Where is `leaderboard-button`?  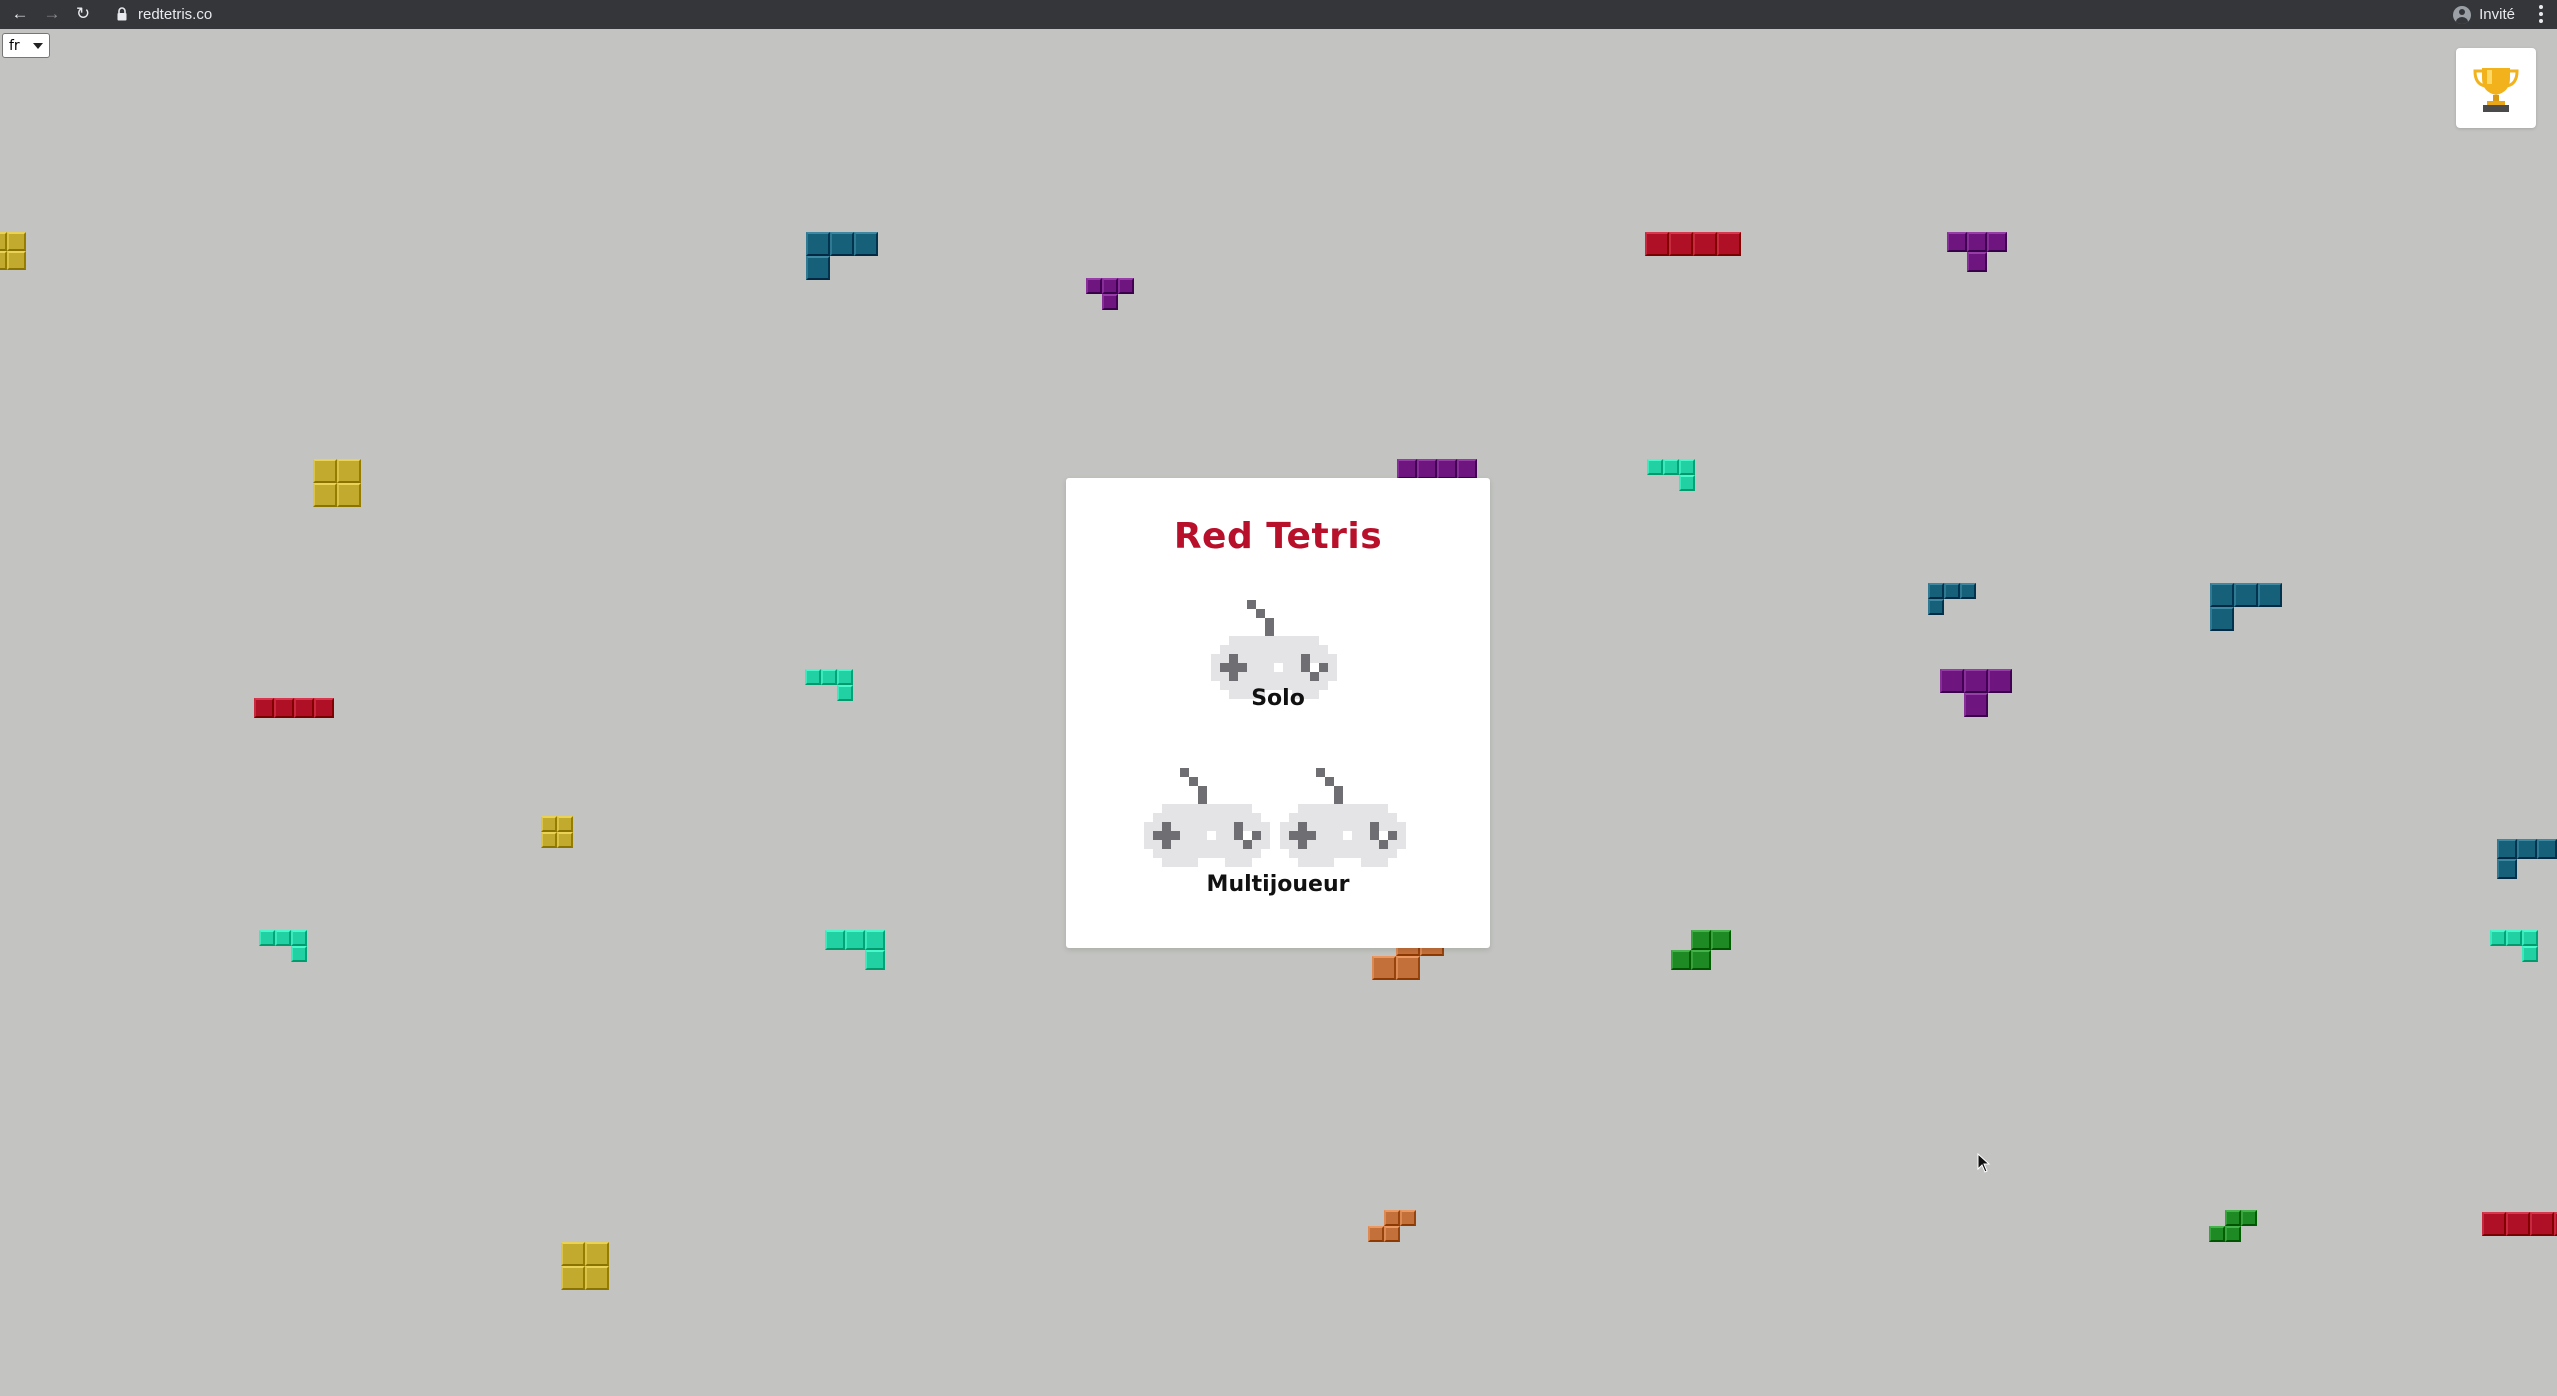 leaderboard-button is located at coordinates (2496, 88).